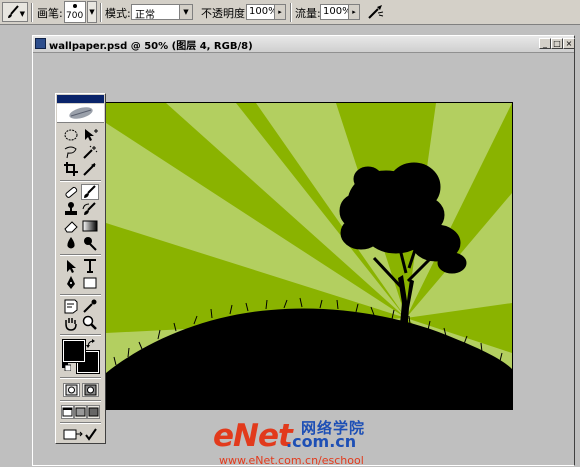  I want to click on imageready-icon, so click(80, 434).